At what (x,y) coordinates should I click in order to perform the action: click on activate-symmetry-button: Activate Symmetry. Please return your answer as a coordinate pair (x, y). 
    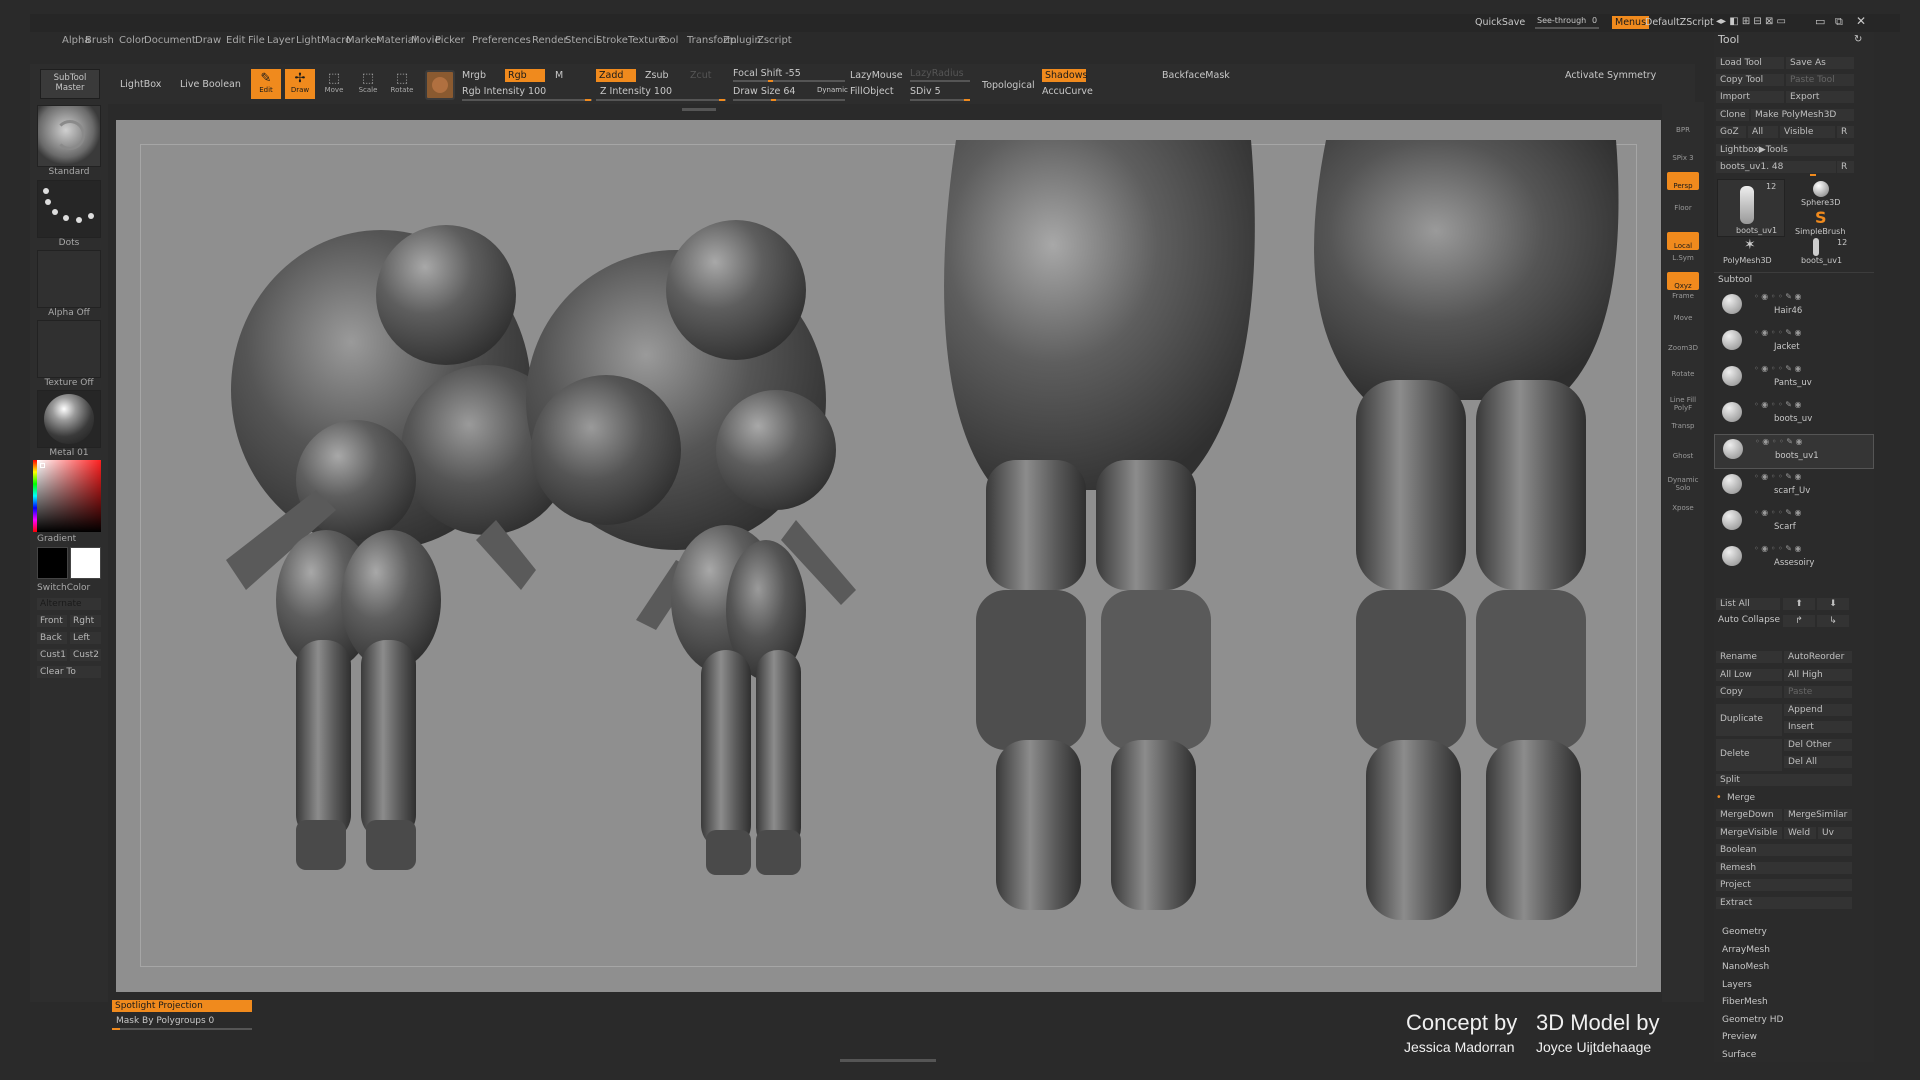
    Looking at the image, I should click on (1610, 75).